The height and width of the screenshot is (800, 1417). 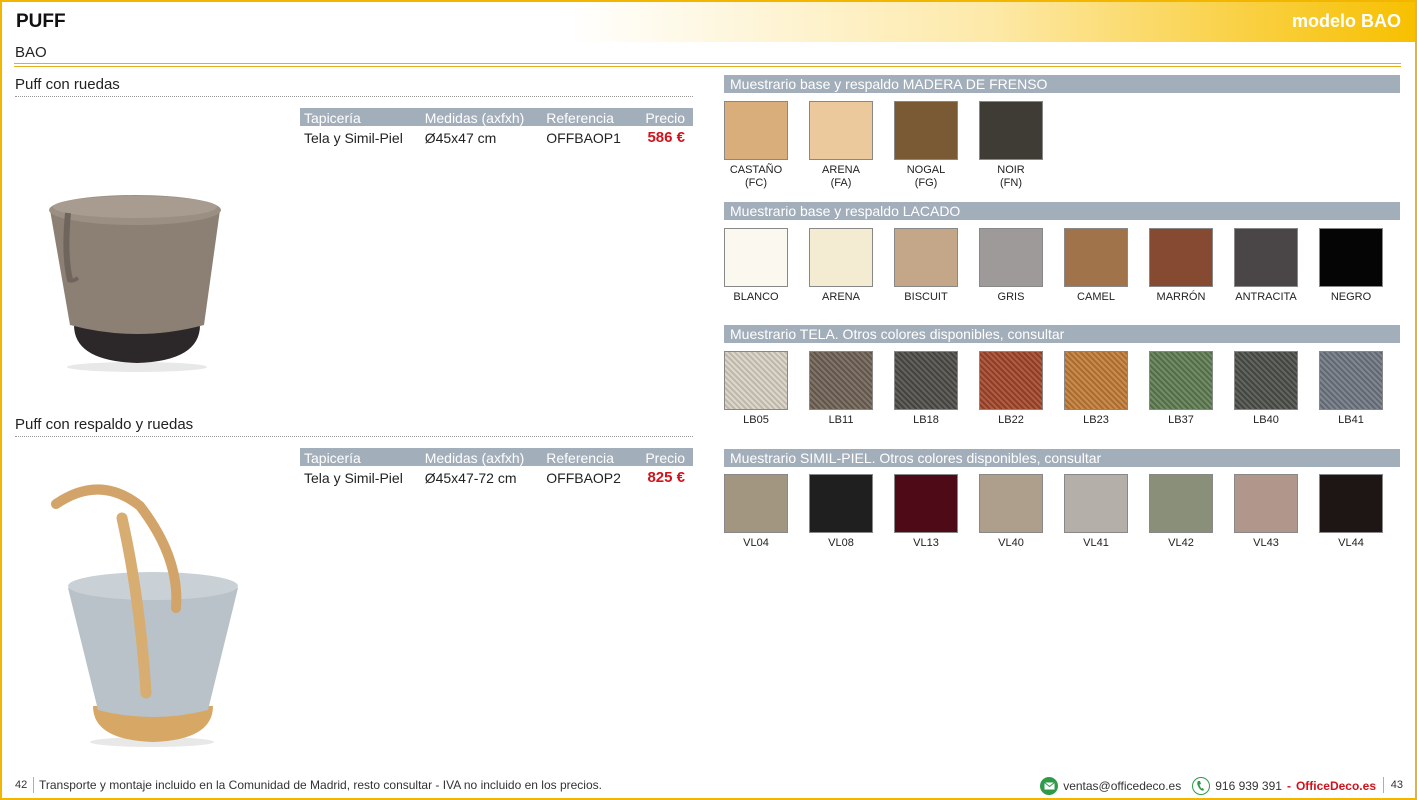 What do you see at coordinates (756, 170) in the screenshot?
I see `swatch-name: CASTAÑO` at bounding box center [756, 170].